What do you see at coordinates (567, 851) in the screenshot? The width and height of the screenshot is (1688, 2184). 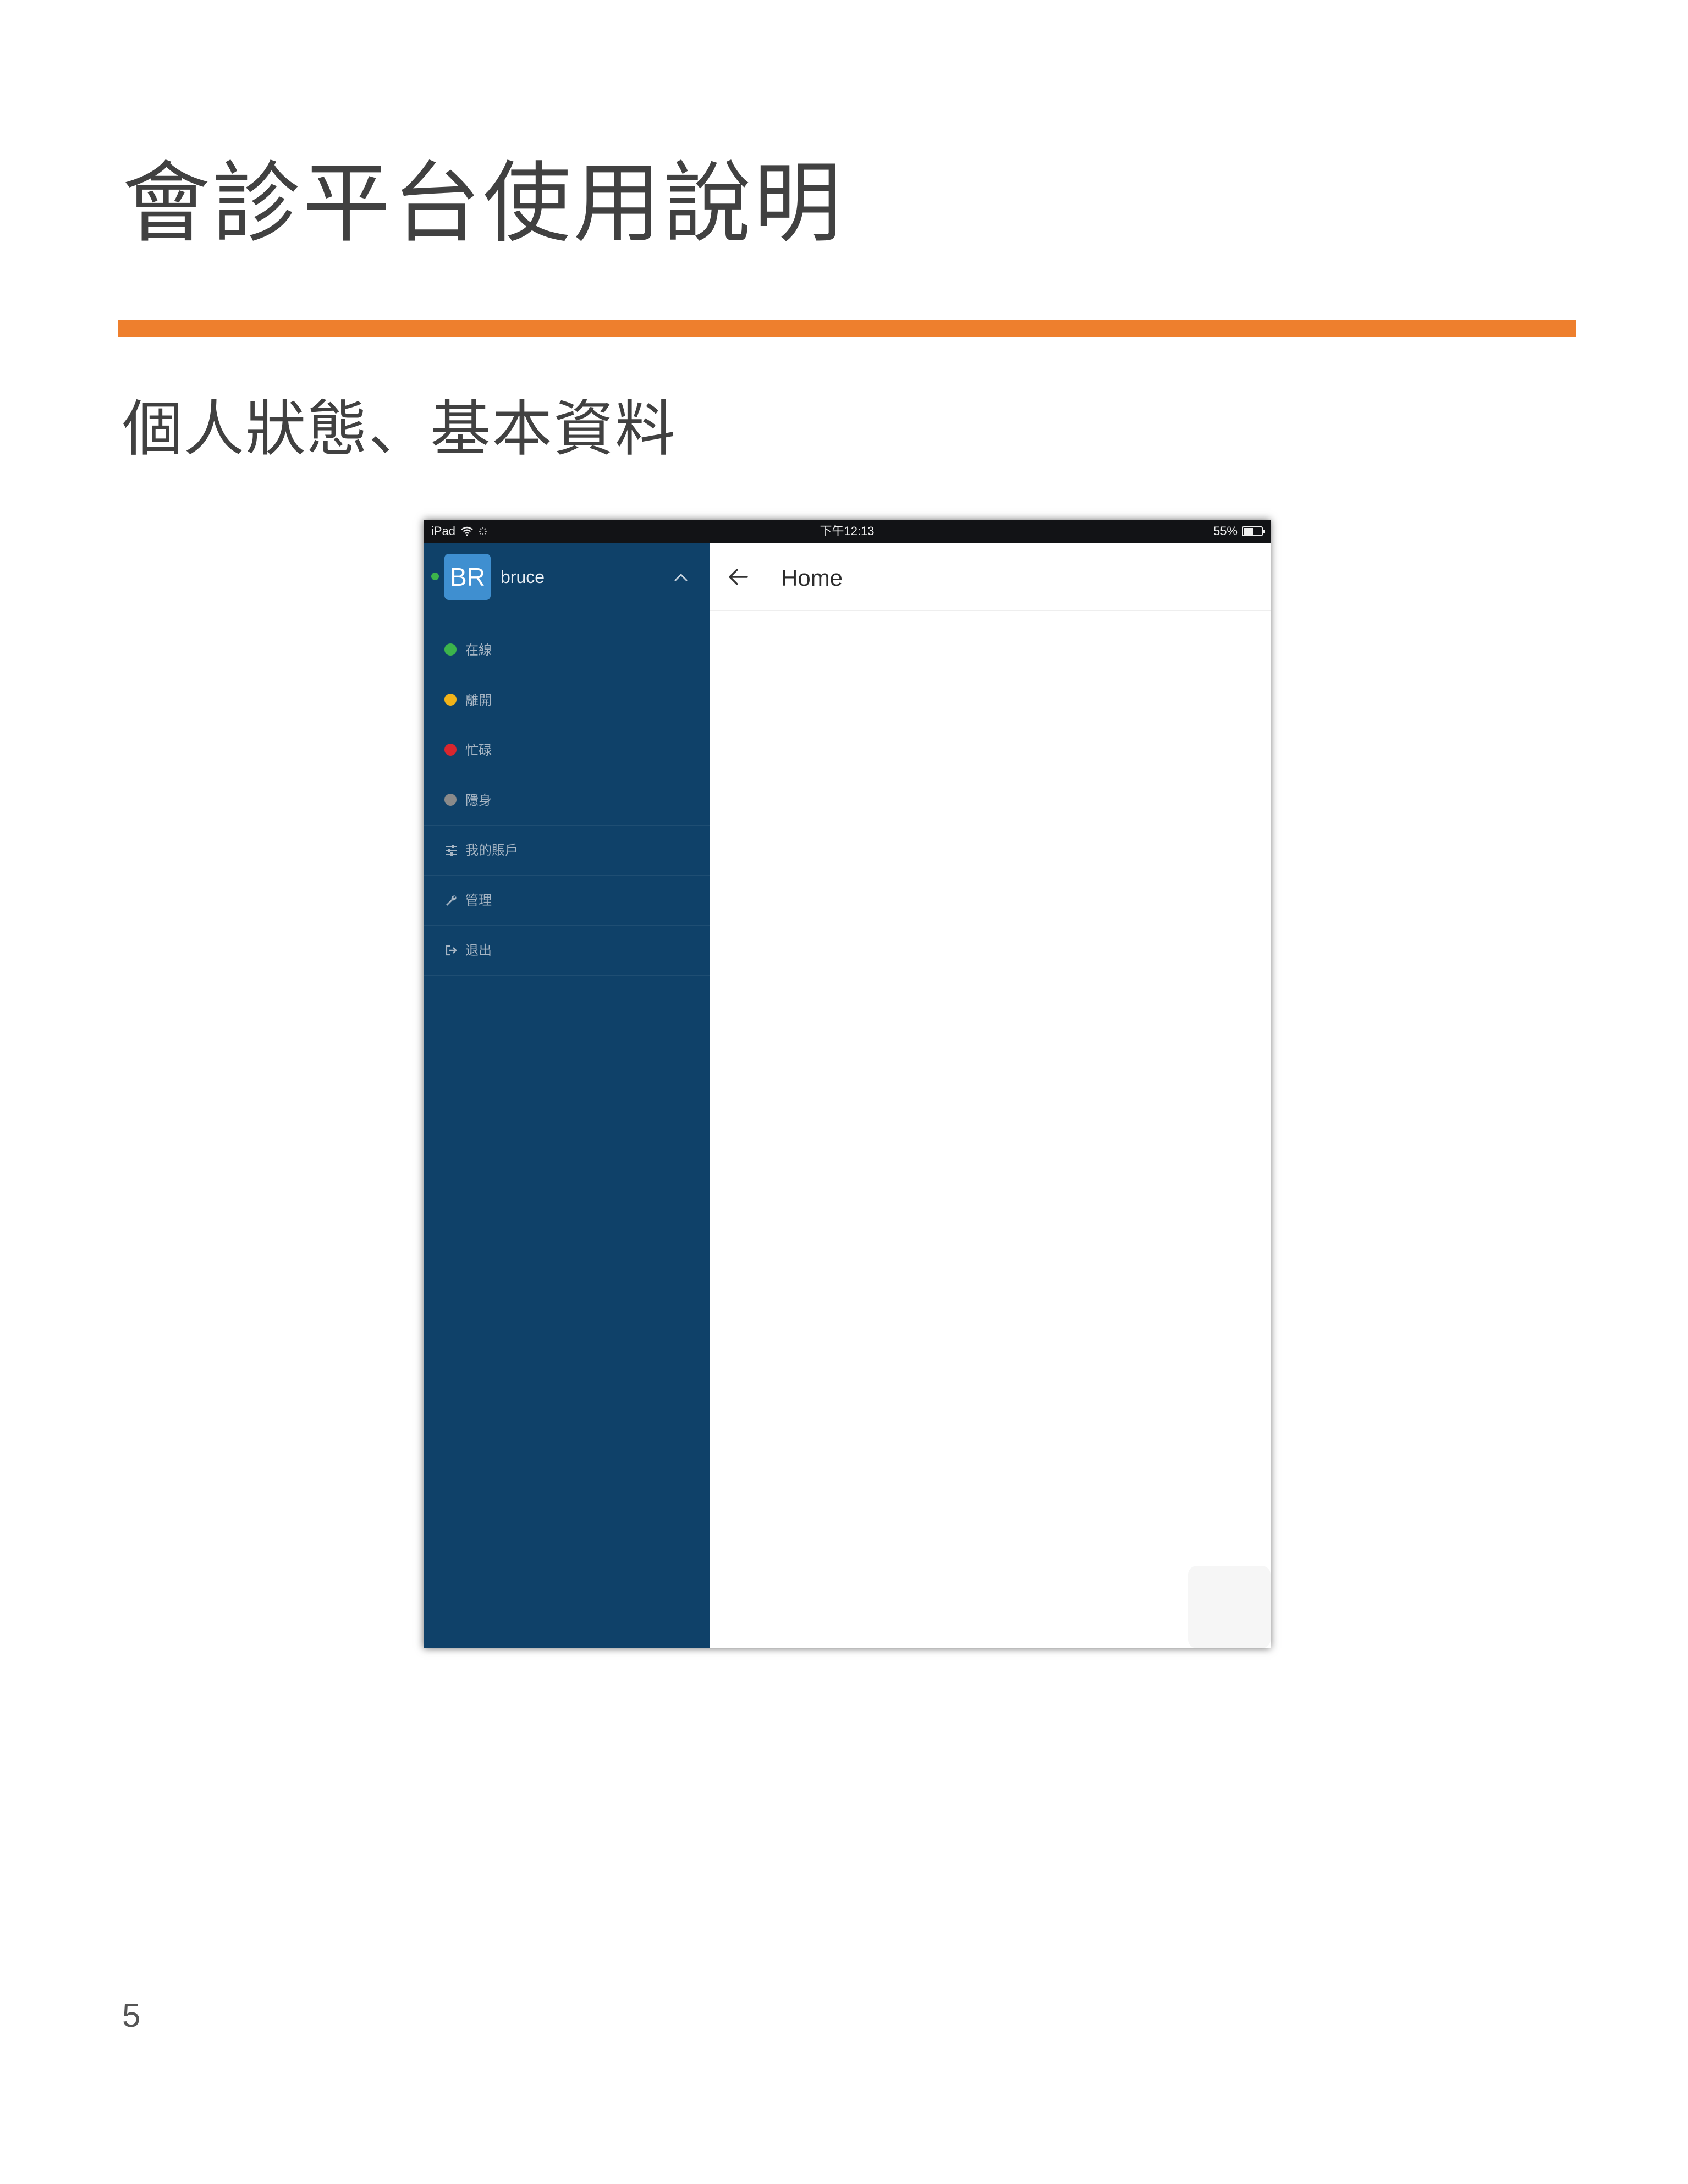 I see `my-account-item: 我的賬戶` at bounding box center [567, 851].